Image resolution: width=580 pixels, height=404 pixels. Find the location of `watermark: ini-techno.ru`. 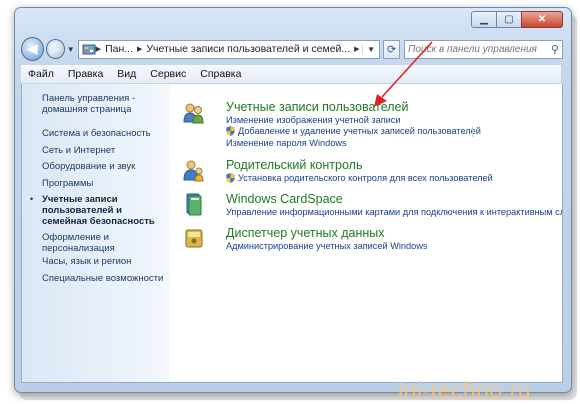

watermark: ini-techno.ru is located at coordinates (465, 390).